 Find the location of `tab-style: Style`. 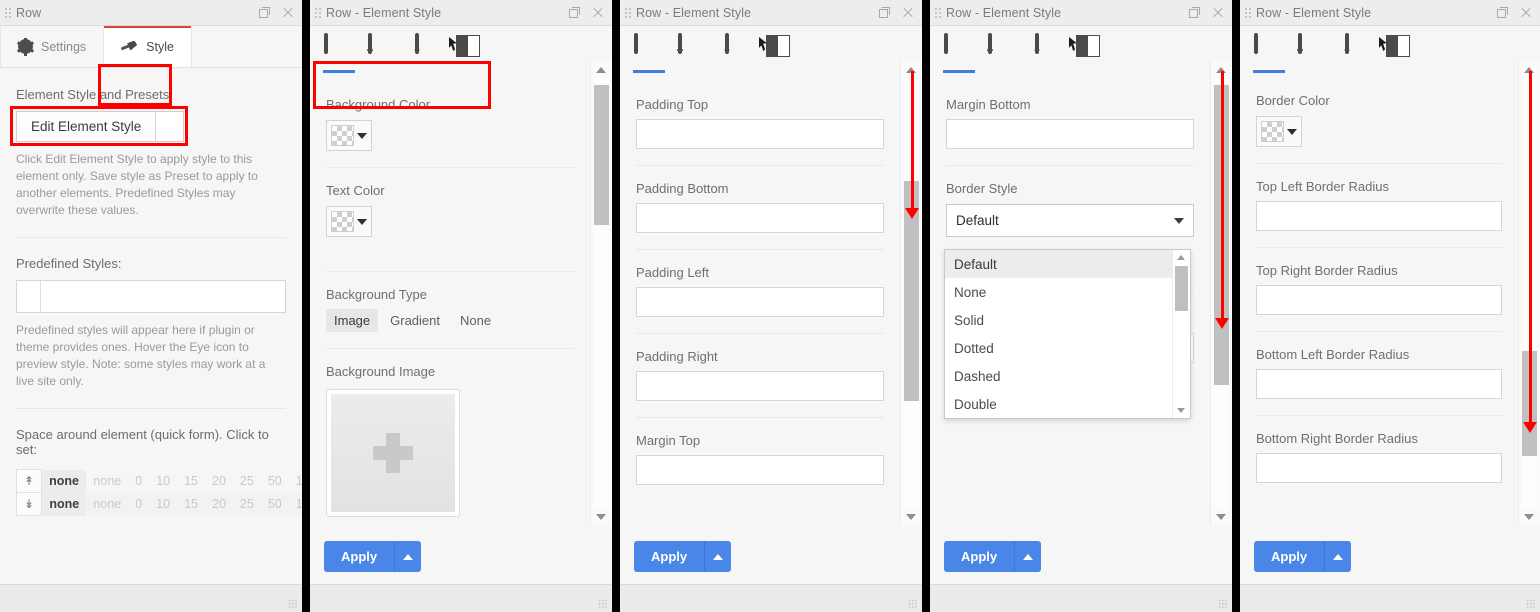

tab-style: Style is located at coordinates (148, 46).